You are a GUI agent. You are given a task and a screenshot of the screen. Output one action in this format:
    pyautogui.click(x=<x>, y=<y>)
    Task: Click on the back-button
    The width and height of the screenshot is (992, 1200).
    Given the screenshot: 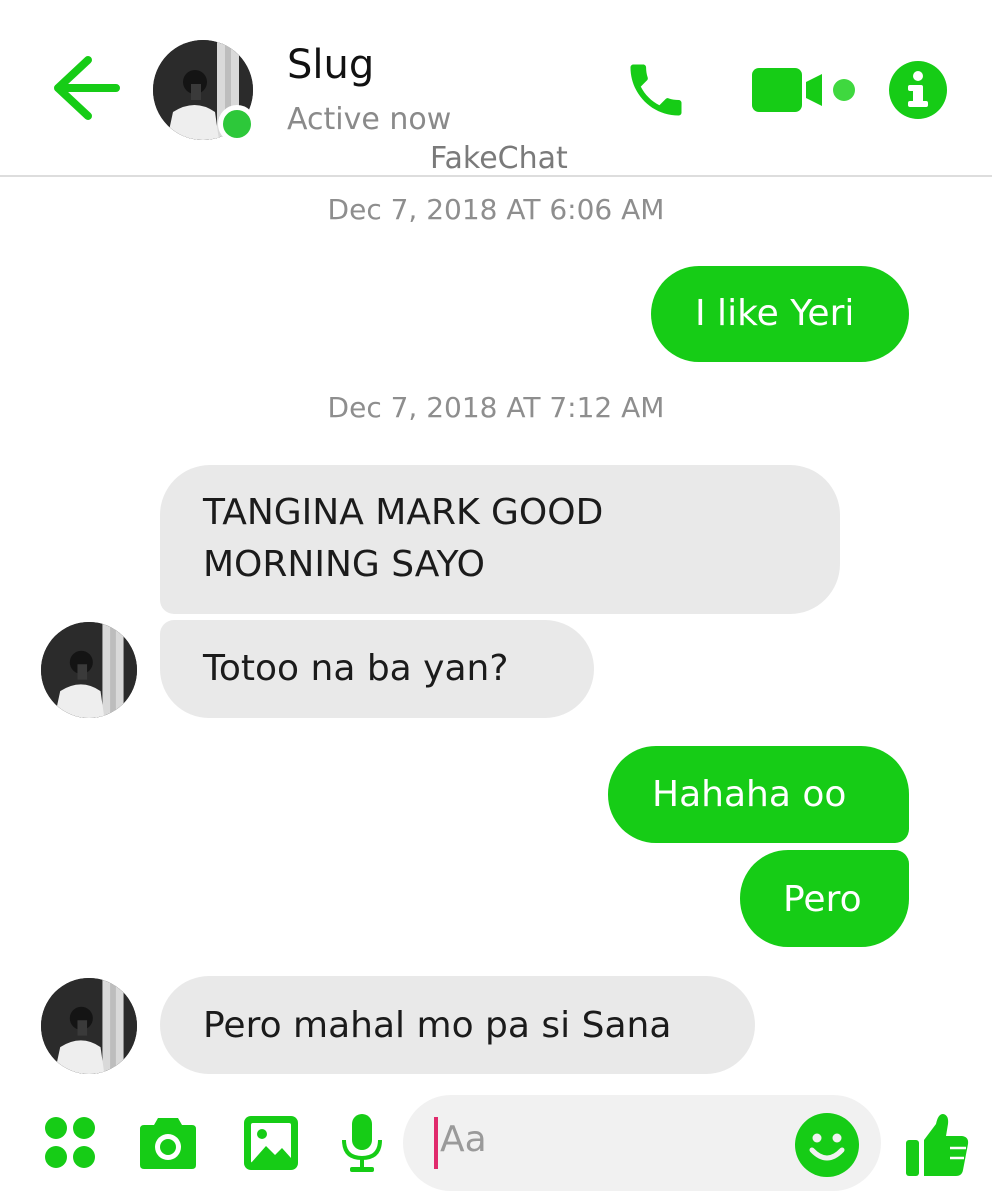 What is the action you would take?
    pyautogui.click(x=88, y=88)
    